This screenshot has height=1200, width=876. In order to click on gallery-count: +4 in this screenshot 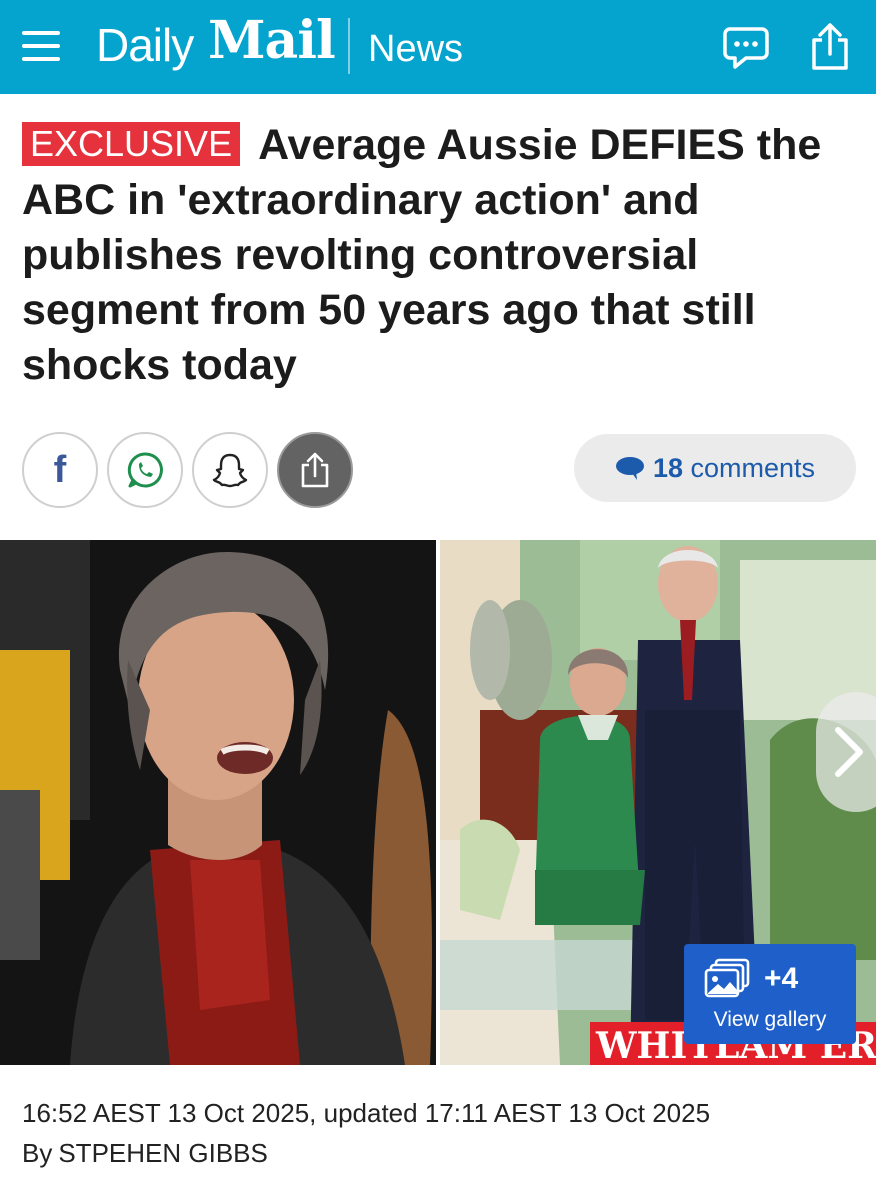, I will do `click(781, 978)`.